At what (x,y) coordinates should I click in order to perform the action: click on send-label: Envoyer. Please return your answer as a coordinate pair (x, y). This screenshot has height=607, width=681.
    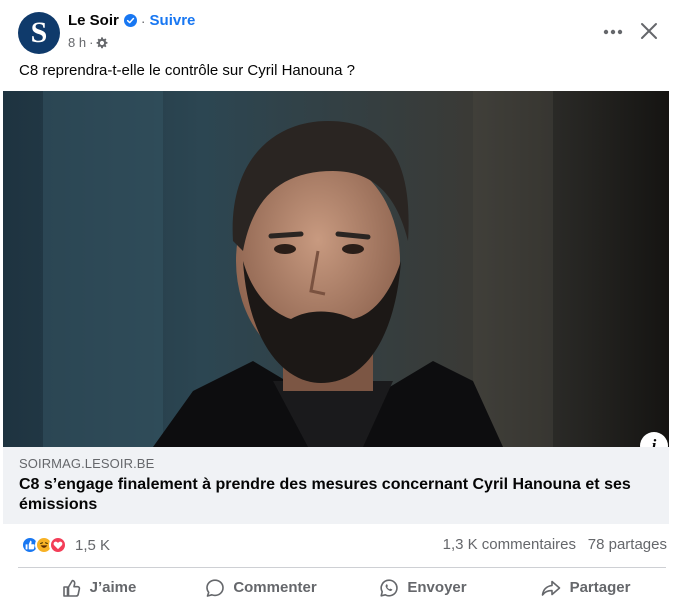
    Looking at the image, I should click on (437, 587).